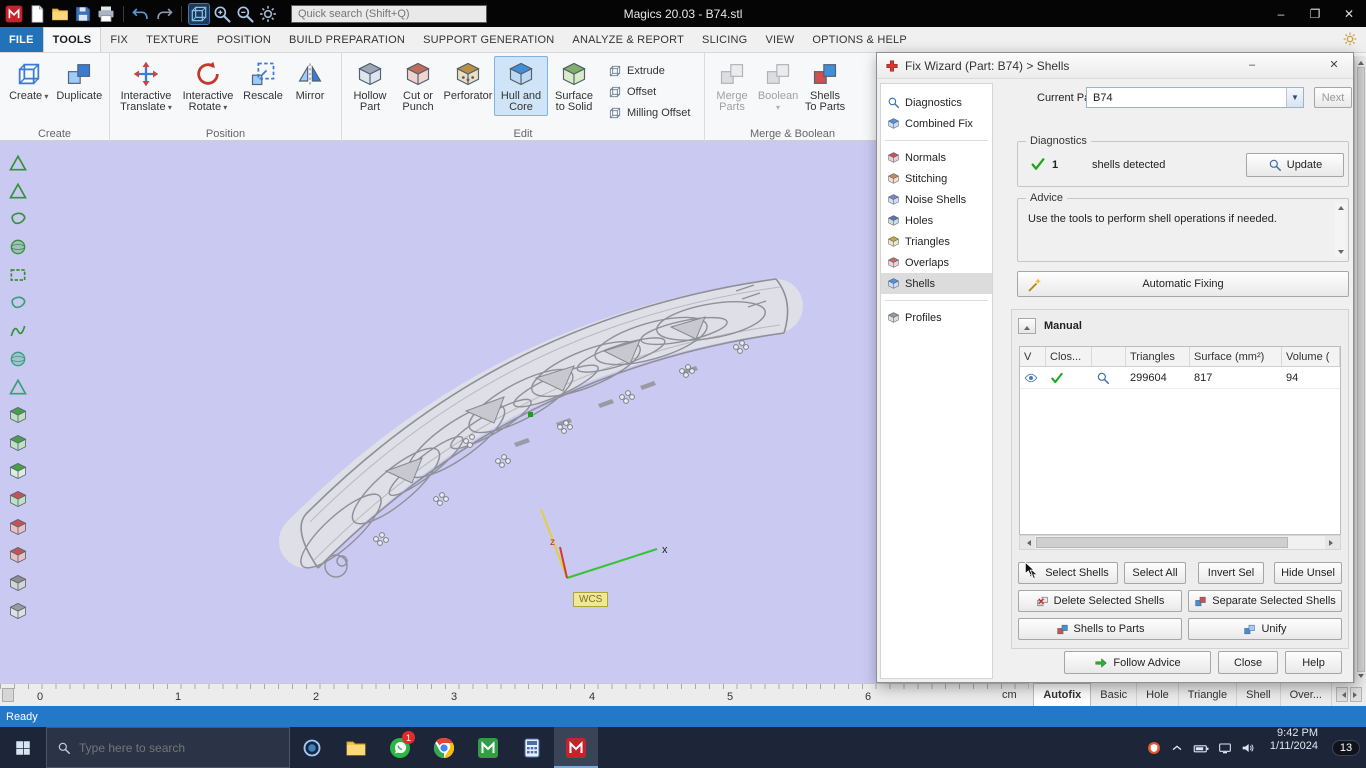 The height and width of the screenshot is (768, 1366). I want to click on green-m-app-button, so click(488, 747).